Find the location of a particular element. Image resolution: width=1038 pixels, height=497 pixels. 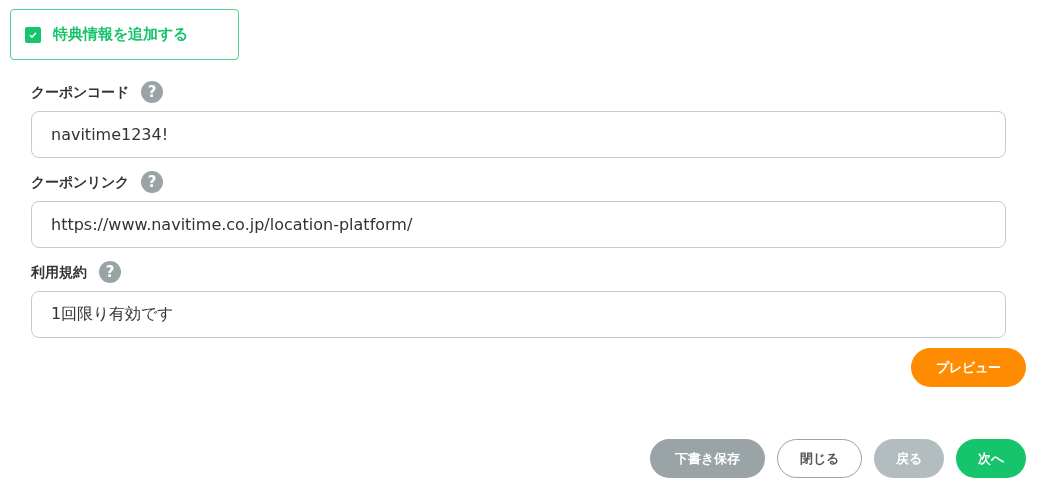

field-label: クーポンコード is located at coordinates (80, 92).